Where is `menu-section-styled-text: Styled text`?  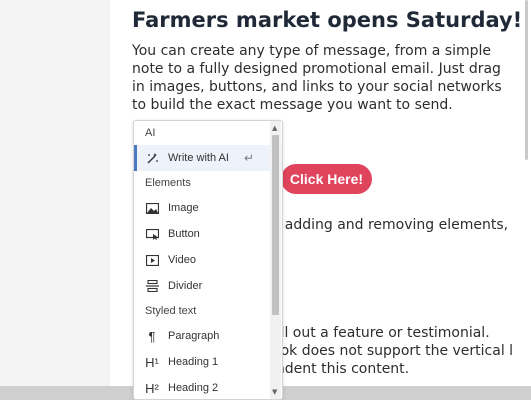 menu-section-styled-text: Styled text is located at coordinates (171, 311).